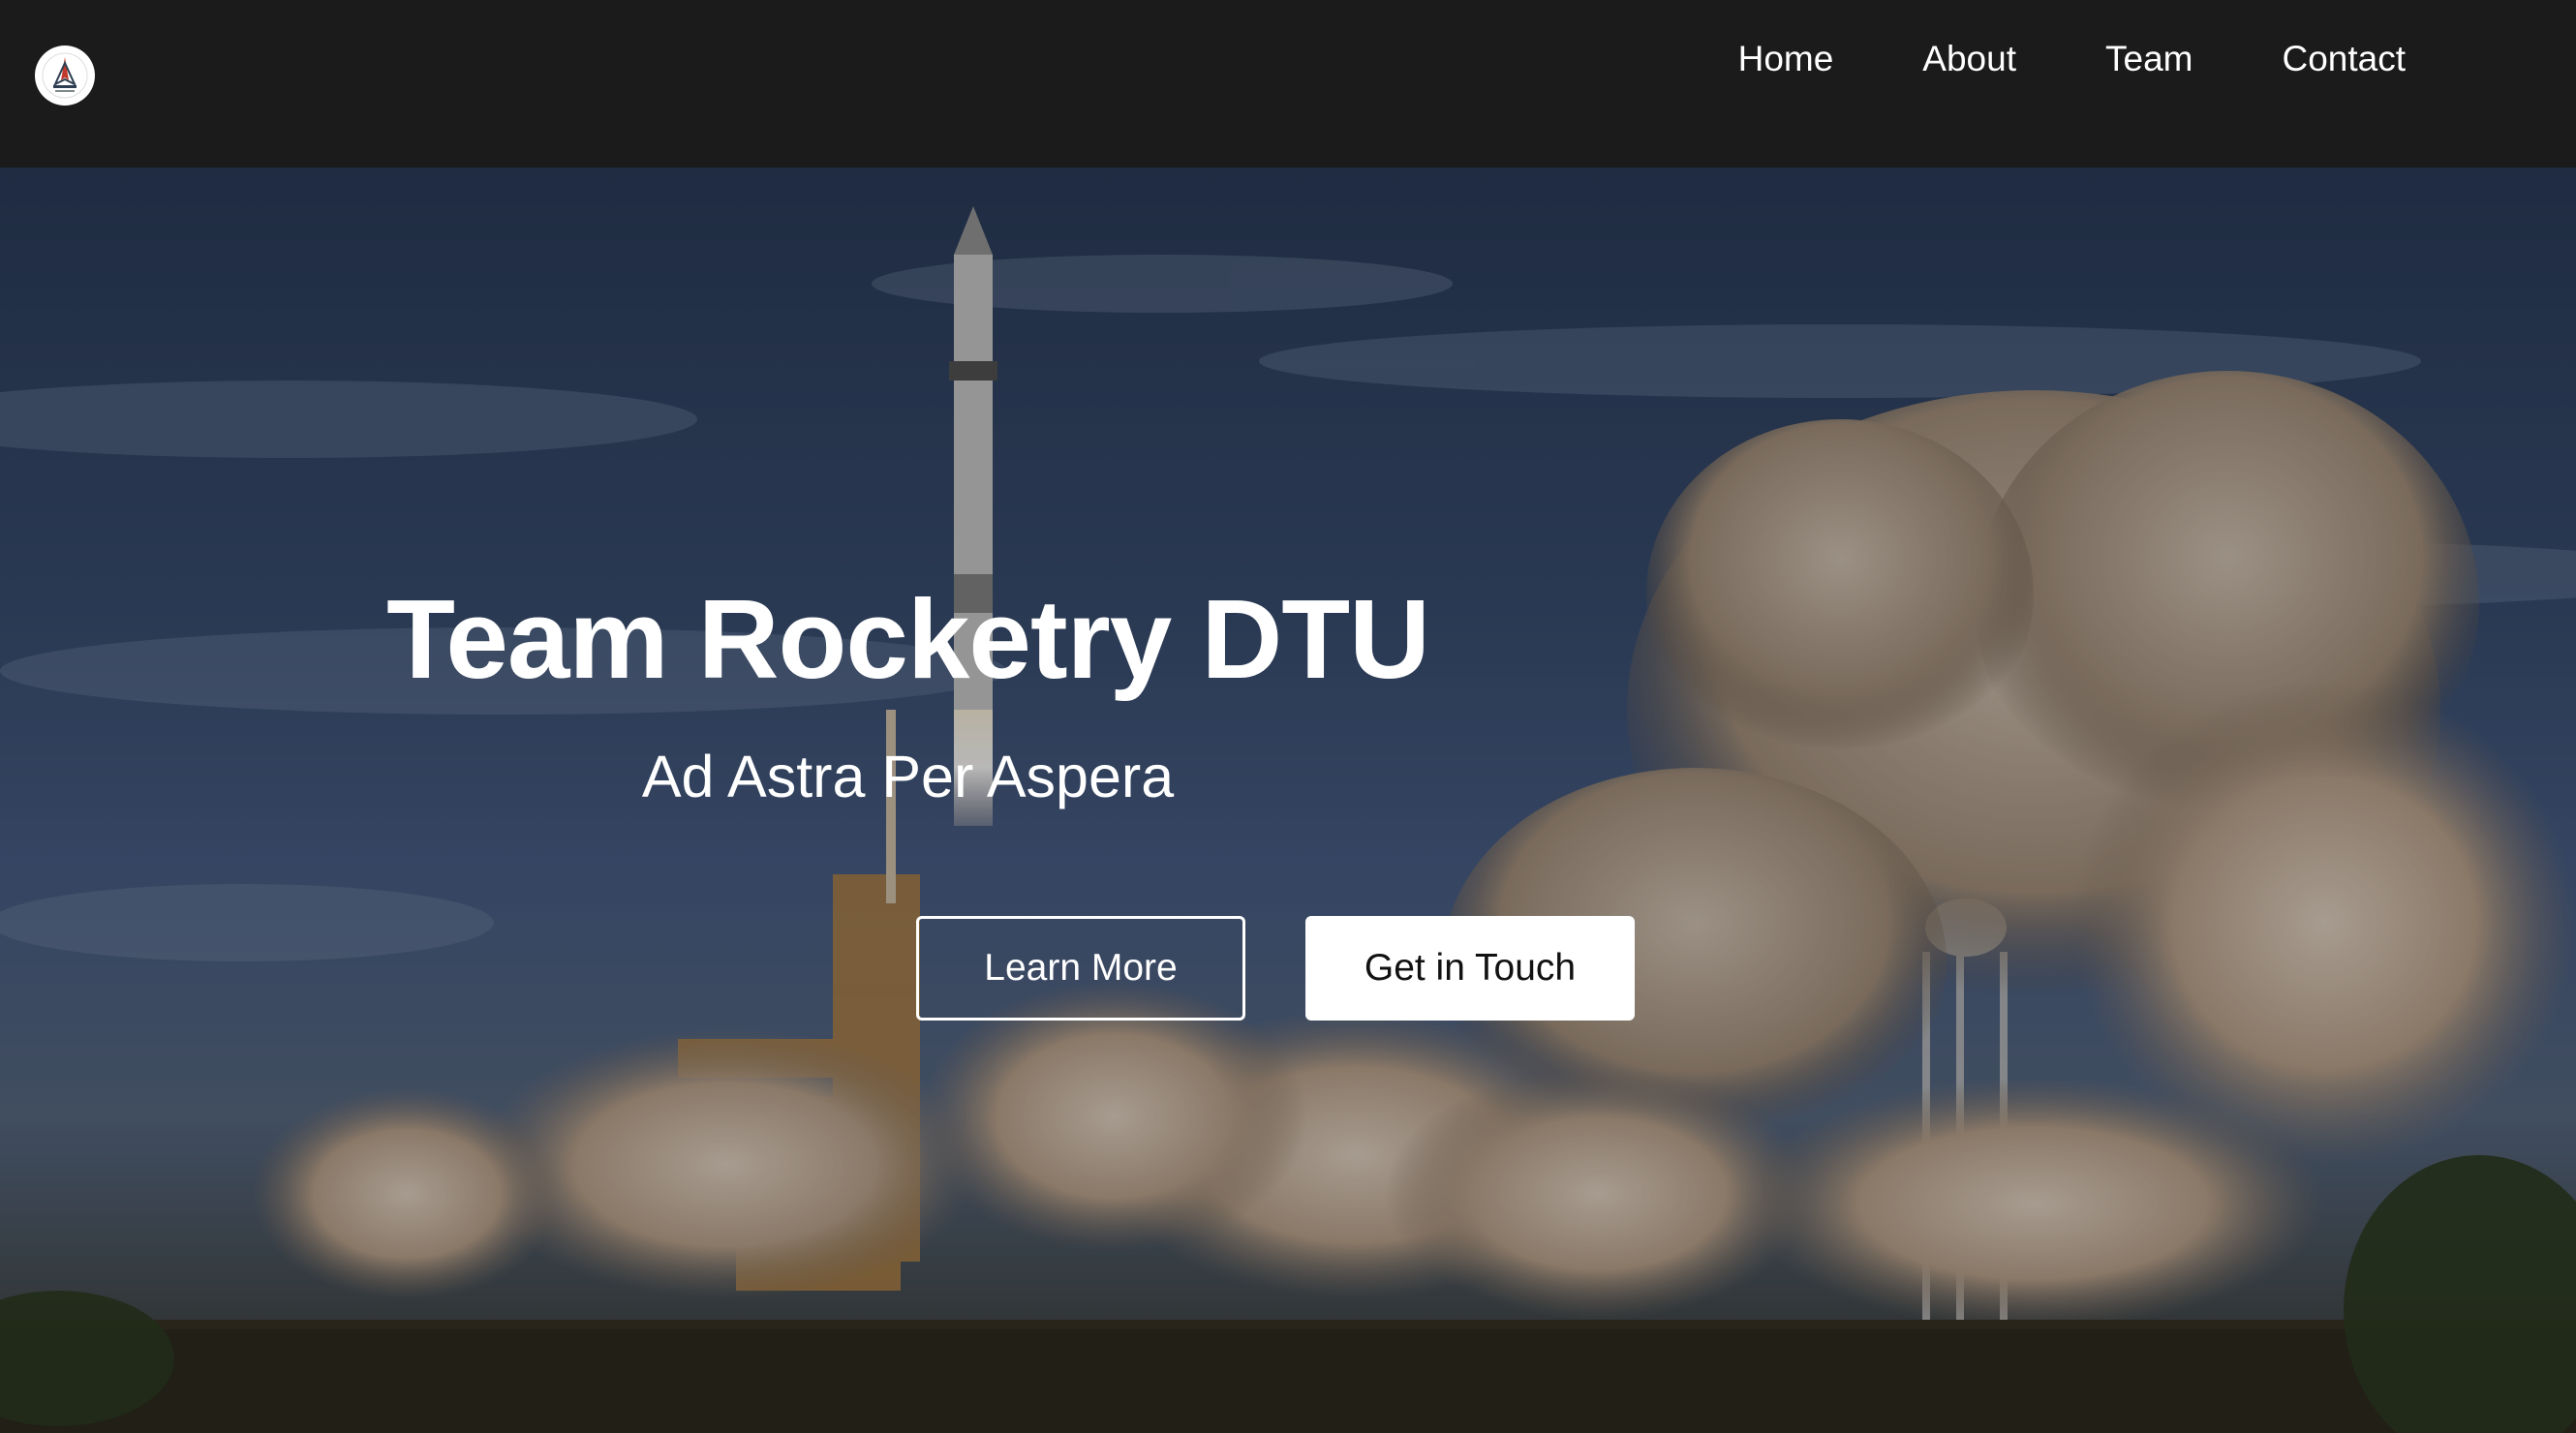 The image size is (2576, 1433). Describe the element at coordinates (1080, 968) in the screenshot. I see `learn-more-button: Learn More` at that location.